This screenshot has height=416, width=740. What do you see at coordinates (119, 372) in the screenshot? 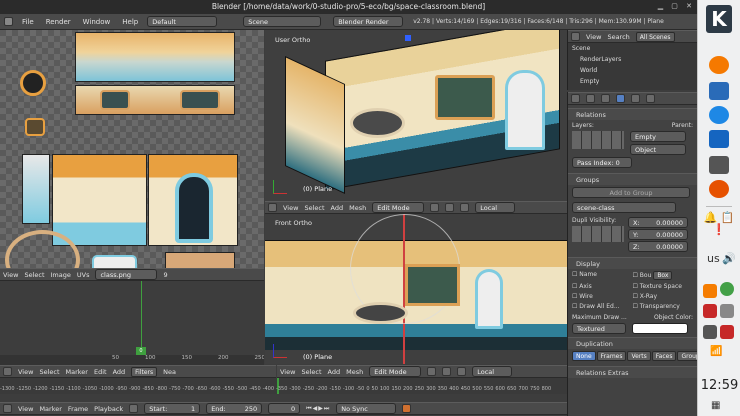
I see `graph-menu-add: Add` at bounding box center [119, 372].